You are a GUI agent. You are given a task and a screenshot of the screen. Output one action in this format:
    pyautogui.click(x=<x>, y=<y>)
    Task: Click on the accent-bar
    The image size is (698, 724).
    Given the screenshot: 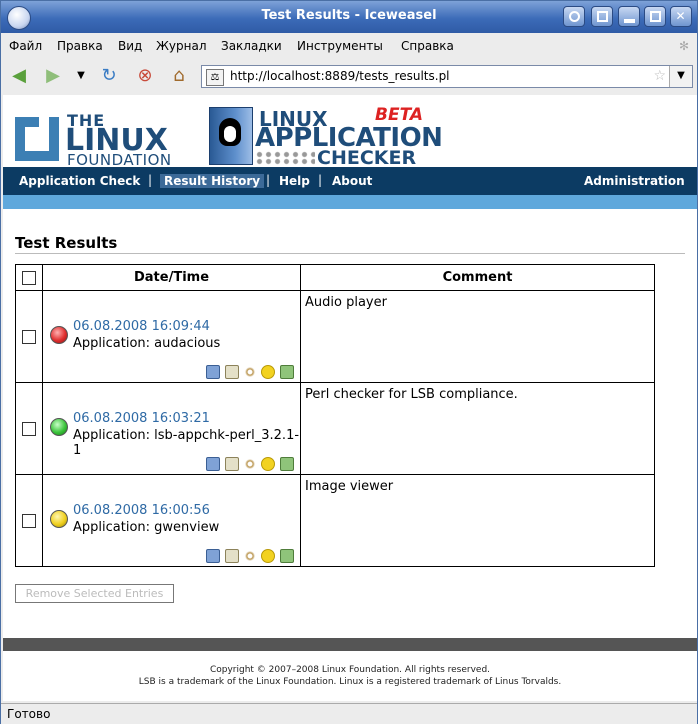 What is the action you would take?
    pyautogui.click(x=350, y=202)
    